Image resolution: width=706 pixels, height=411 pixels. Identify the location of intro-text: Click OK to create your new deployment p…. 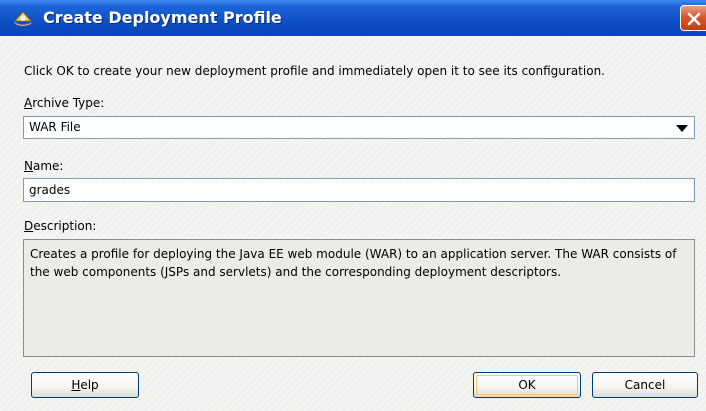
(314, 71).